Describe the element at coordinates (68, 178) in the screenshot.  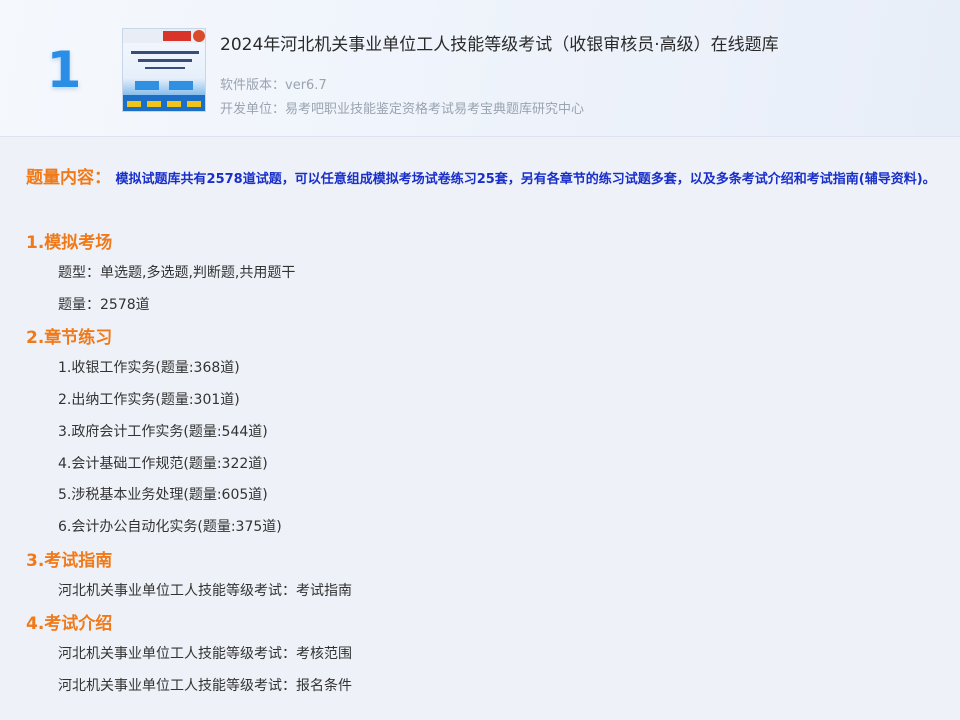
I see `intro-label: 题量内容：` at that location.